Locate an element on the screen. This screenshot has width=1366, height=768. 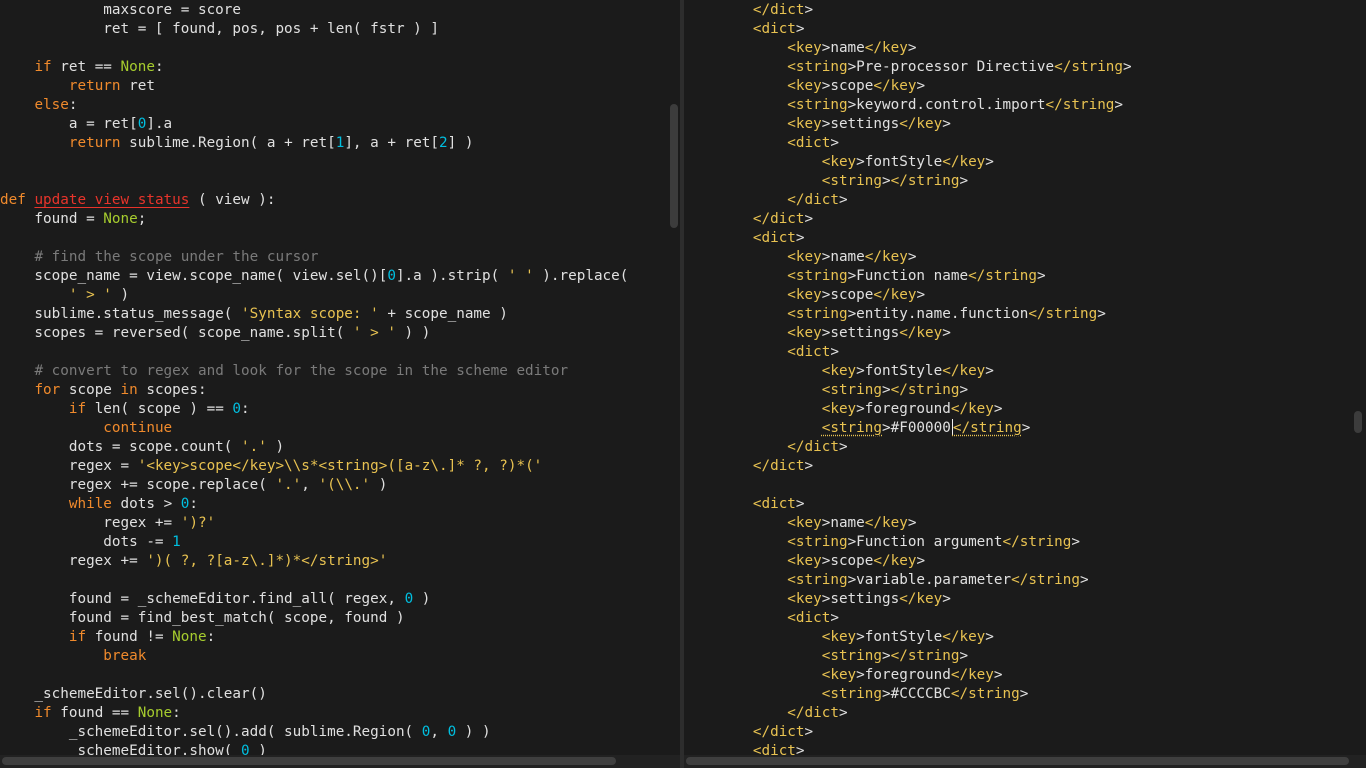
code-line: regex += ')?' is located at coordinates (333, 523).